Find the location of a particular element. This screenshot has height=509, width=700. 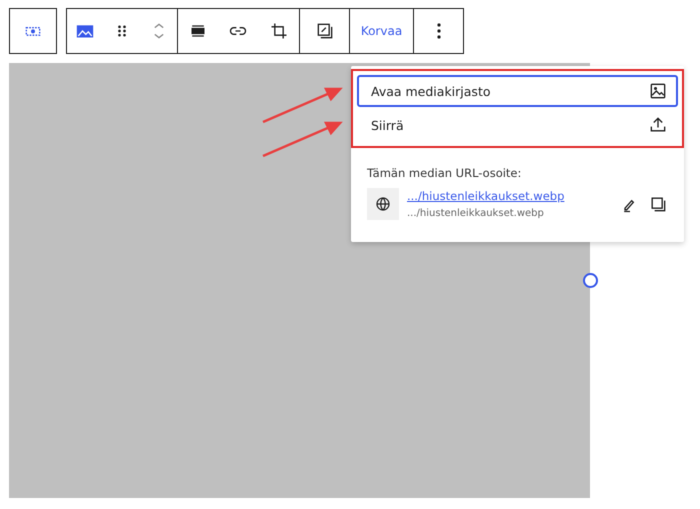

crop-button is located at coordinates (278, 31).